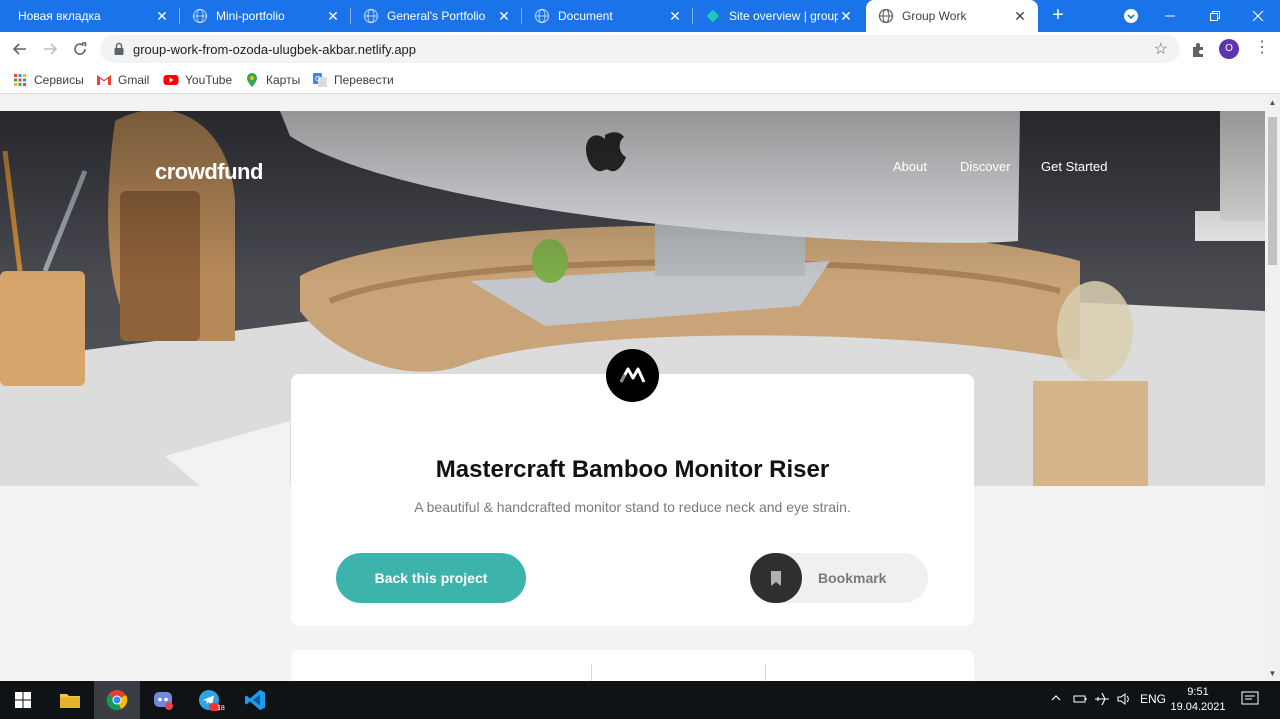 The width and height of the screenshot is (1280, 719). Describe the element at coordinates (20, 80) in the screenshot. I see `apps-grid-icon` at that location.